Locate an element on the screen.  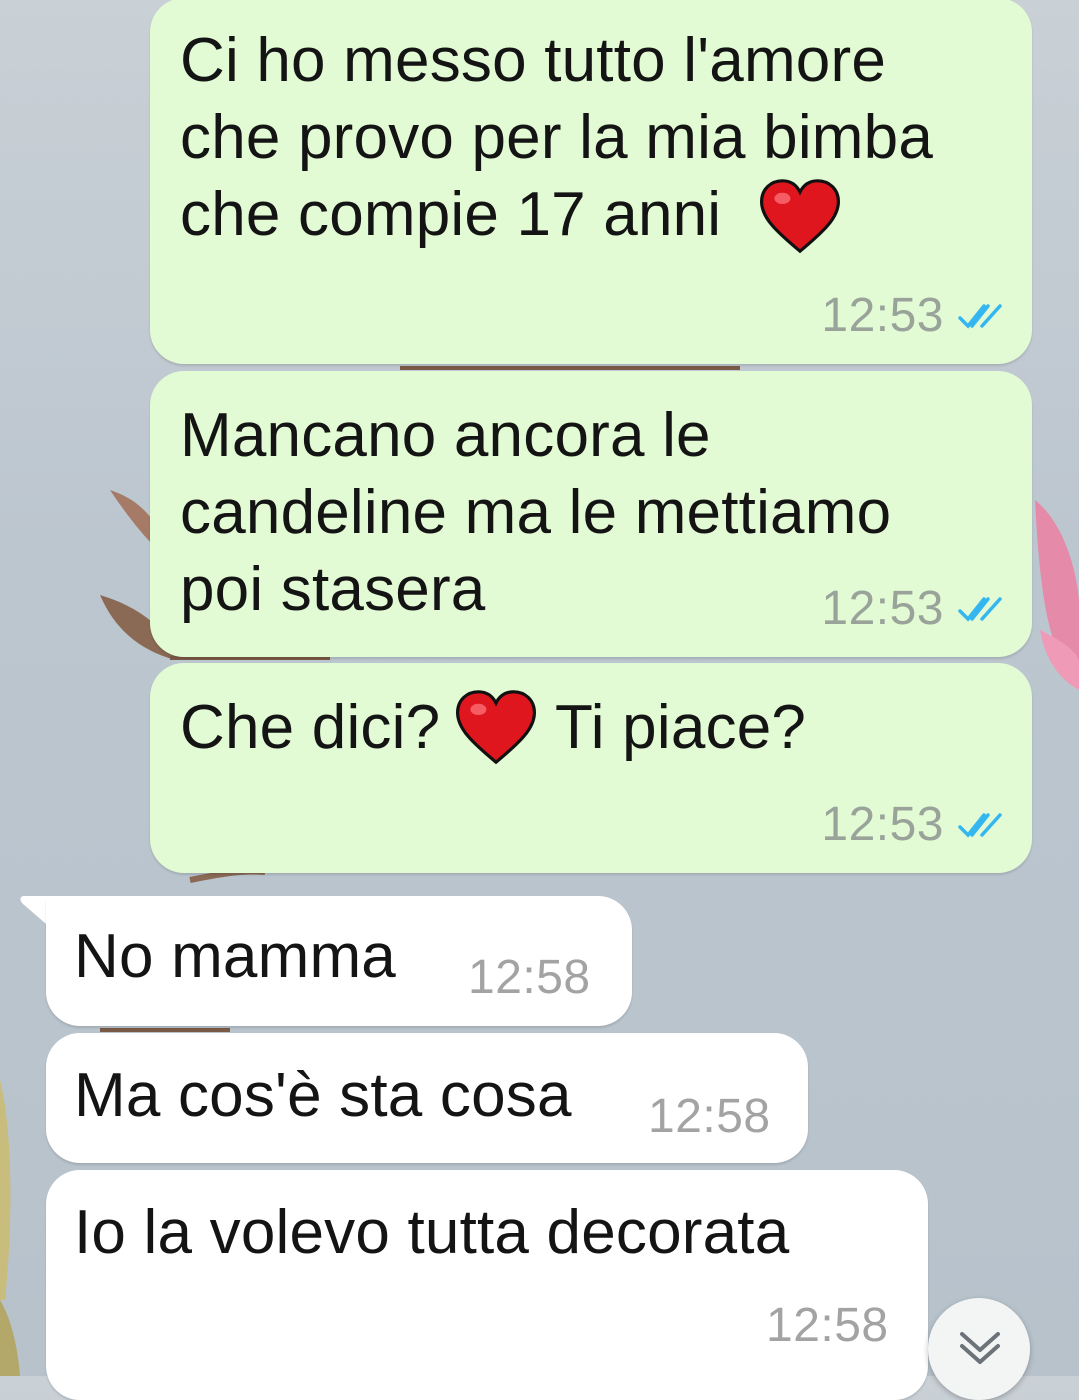
incoming-message: Ma cos'è sta cosa 12:58 is located at coordinates (427, 1098).